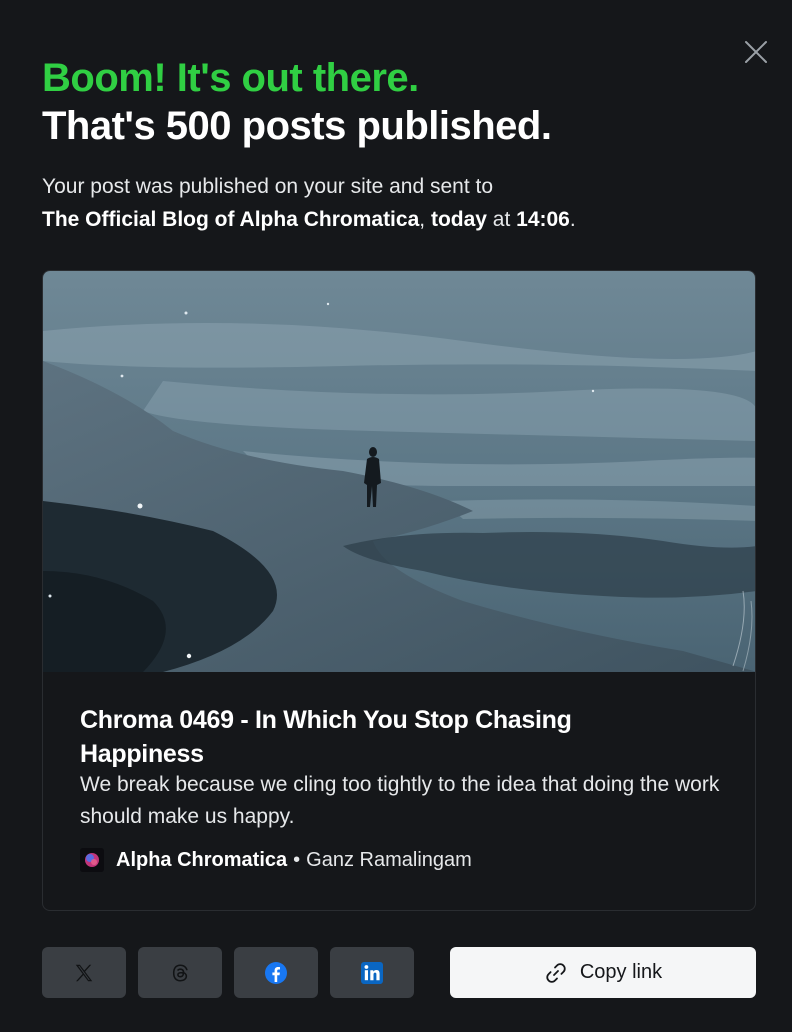 The height and width of the screenshot is (1032, 792). I want to click on linkedin-icon, so click(372, 972).